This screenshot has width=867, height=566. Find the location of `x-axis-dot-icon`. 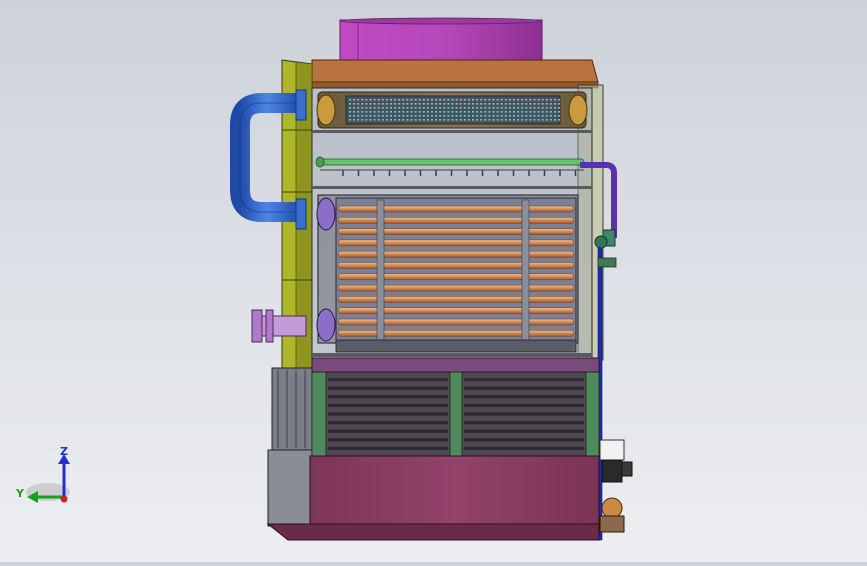

x-axis-dot-icon is located at coordinates (64, 499).